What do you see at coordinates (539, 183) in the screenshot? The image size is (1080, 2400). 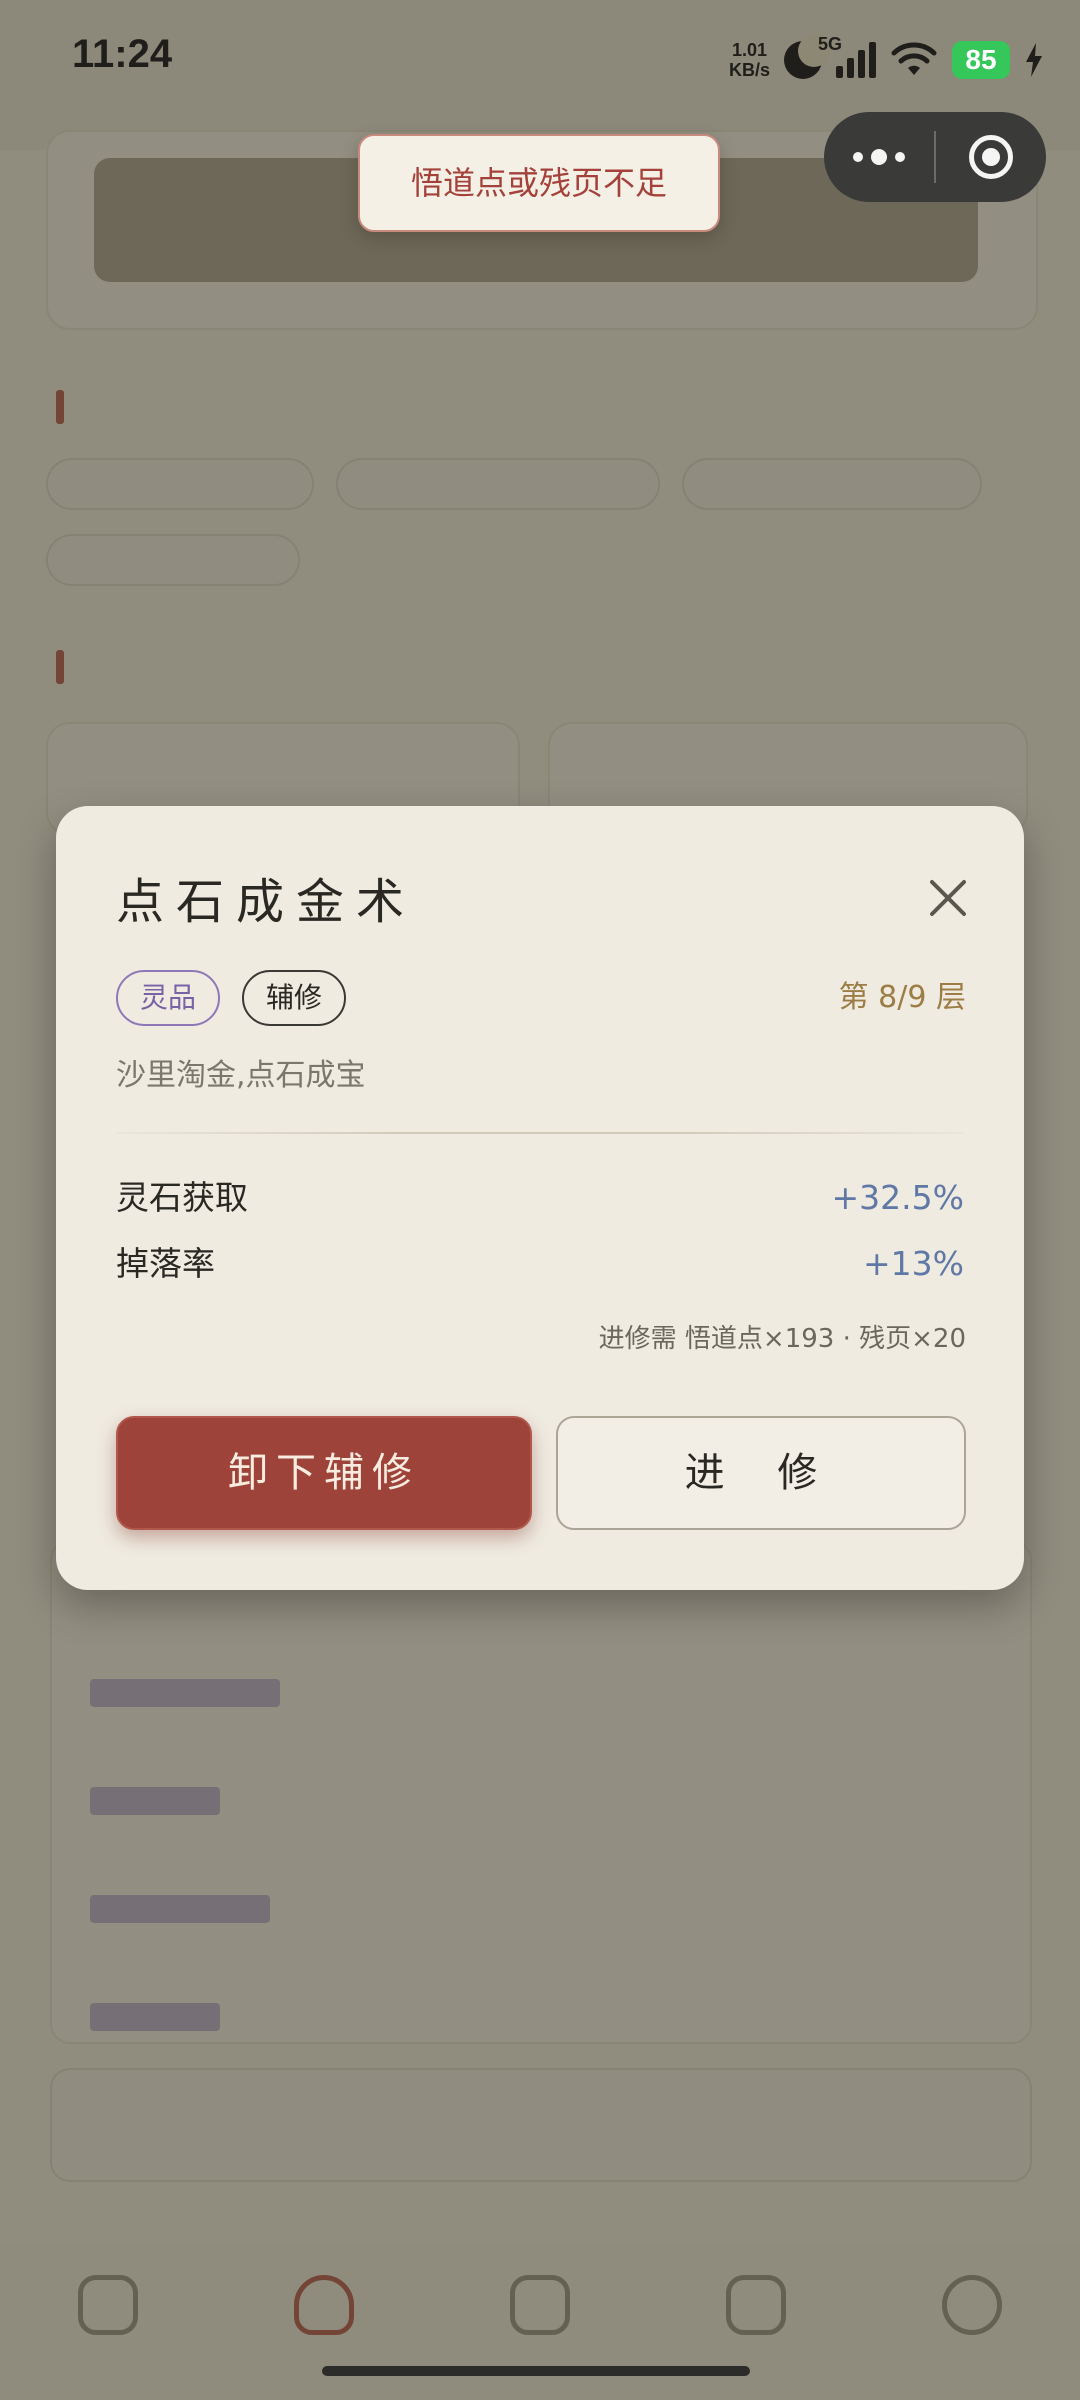 I see `toast-message: 悟道点或残页不足` at bounding box center [539, 183].